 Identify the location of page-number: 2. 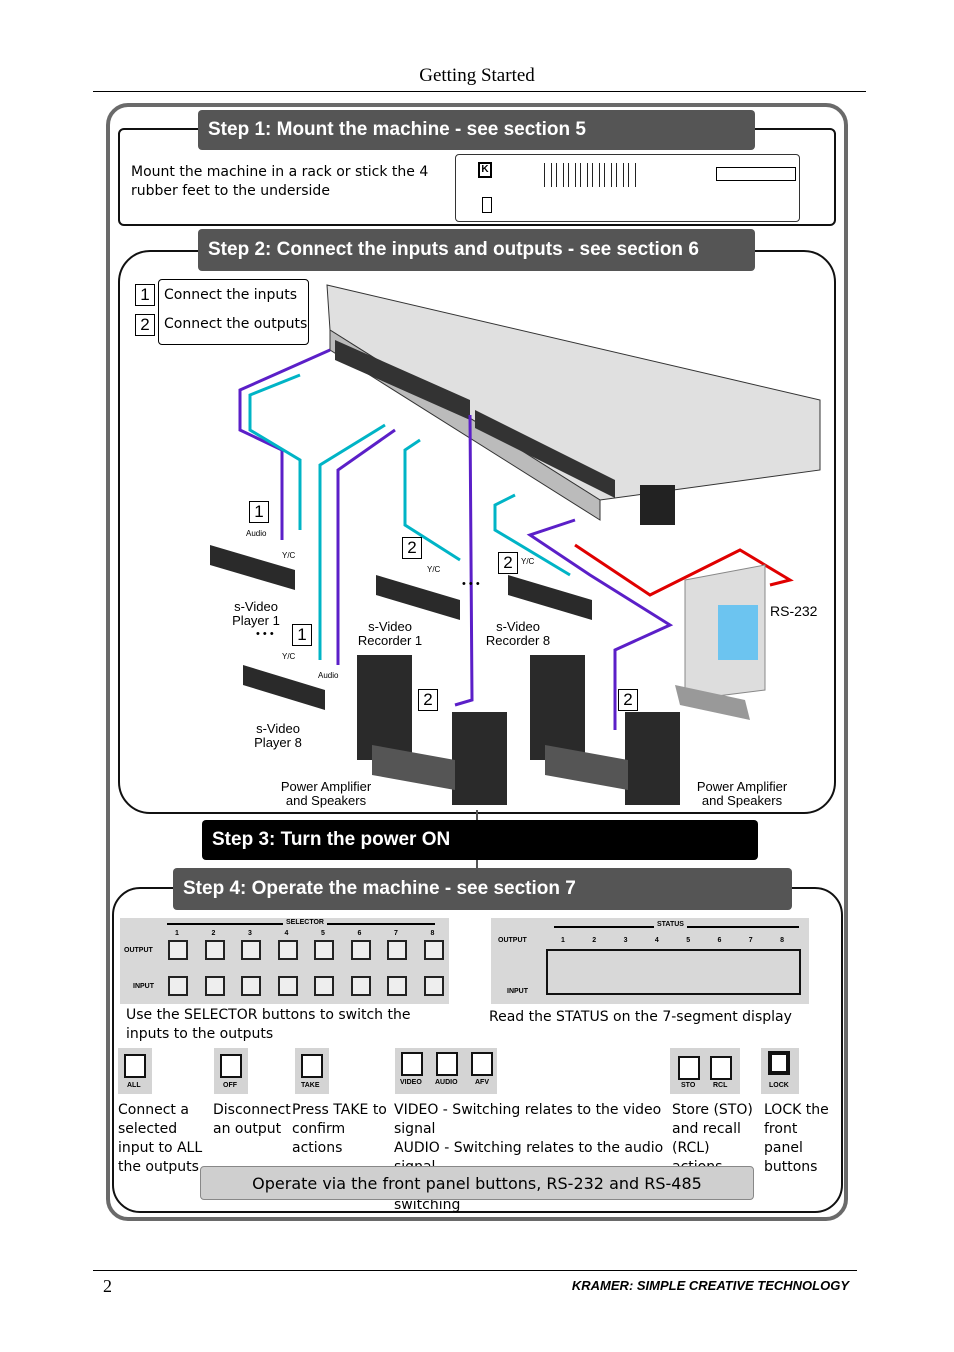
(107, 1286).